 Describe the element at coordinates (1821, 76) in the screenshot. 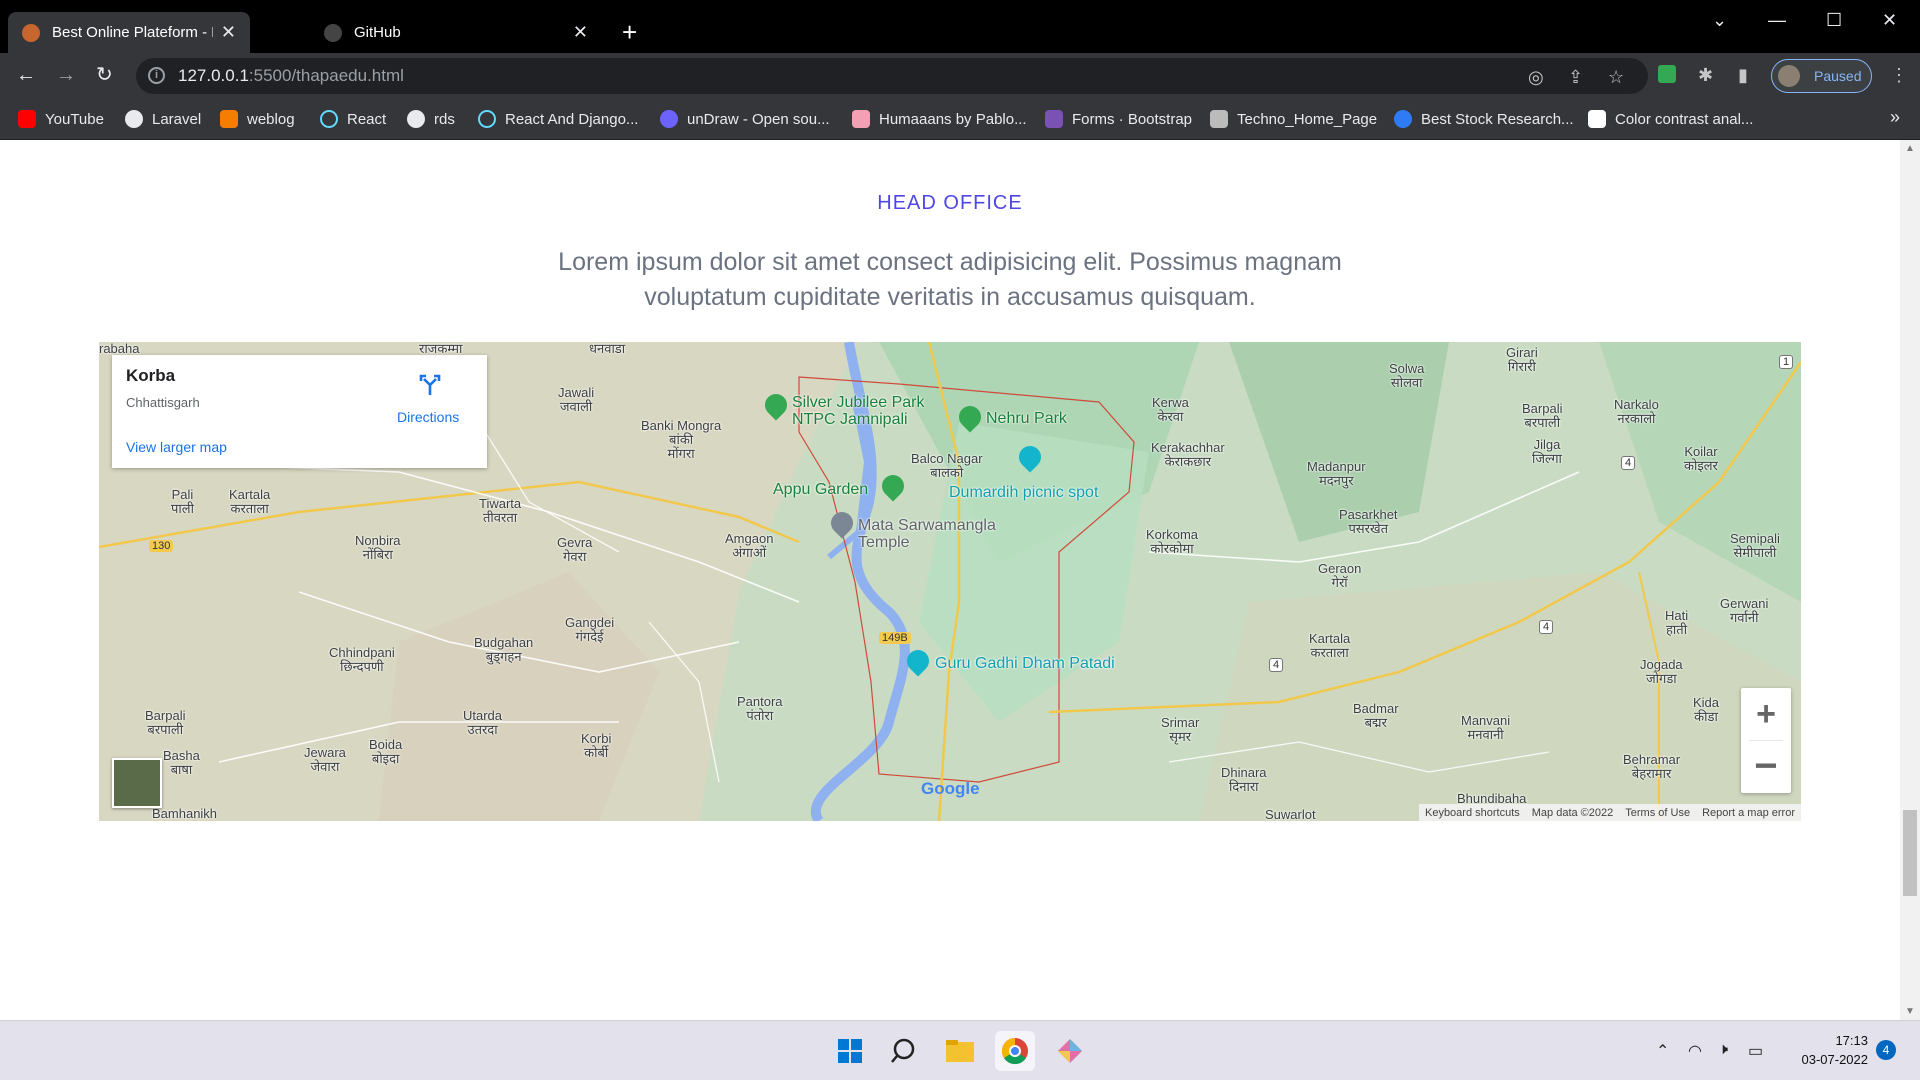

I see `profile-button: Paused` at that location.